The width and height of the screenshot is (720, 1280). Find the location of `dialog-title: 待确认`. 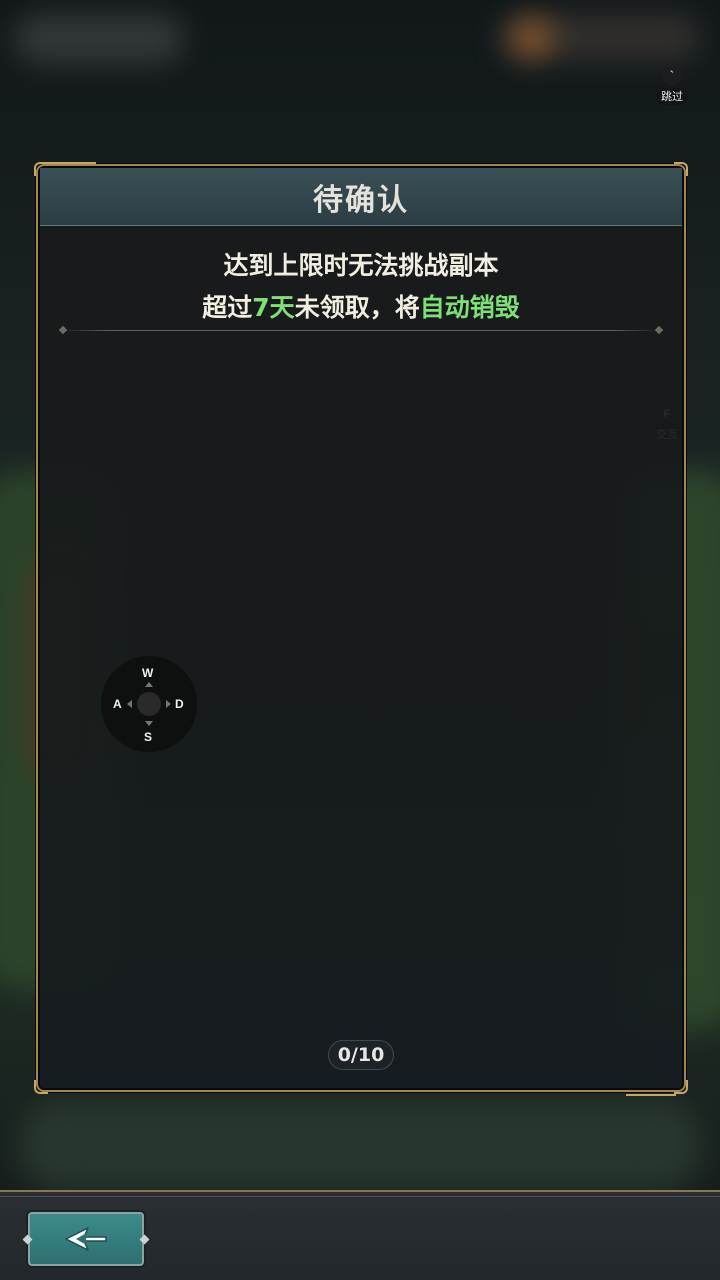

dialog-title: 待确认 is located at coordinates (361, 200).